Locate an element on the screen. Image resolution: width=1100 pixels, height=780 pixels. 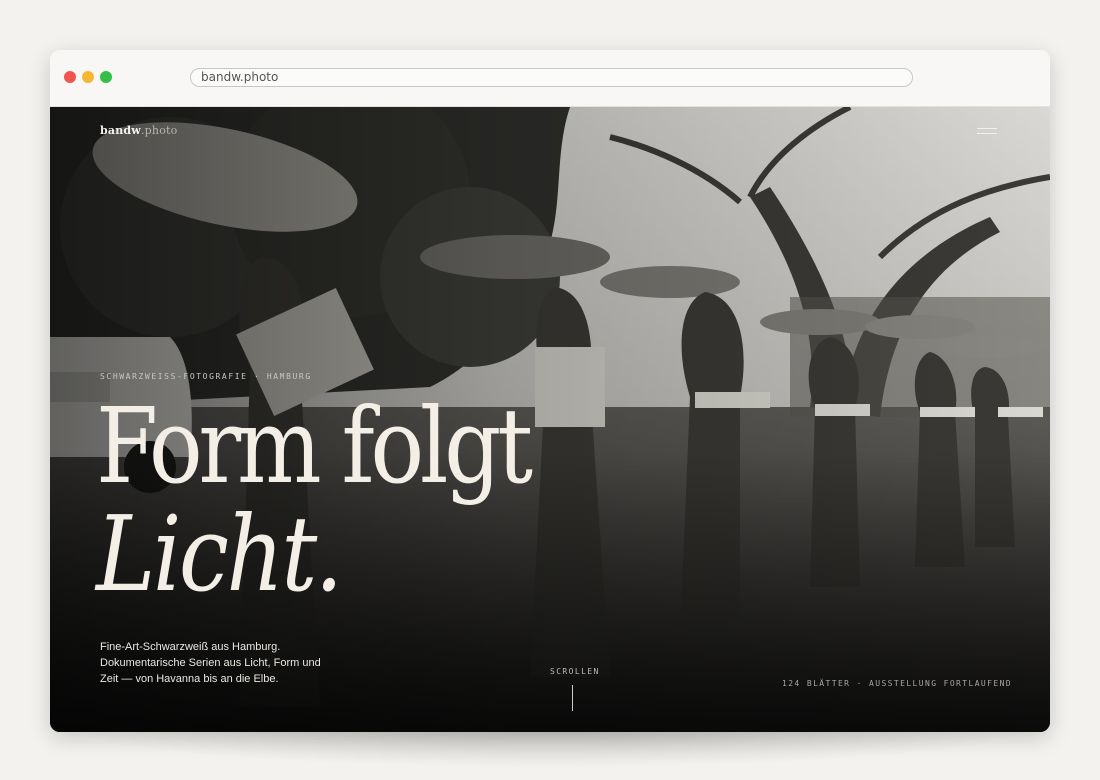
hero-headline: Form folgt Licht. is located at coordinates (314, 503).